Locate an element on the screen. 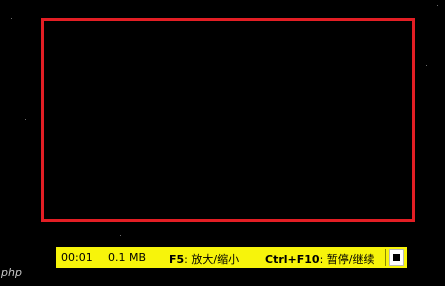  php-logo-icon: php is located at coordinates (11, 272).